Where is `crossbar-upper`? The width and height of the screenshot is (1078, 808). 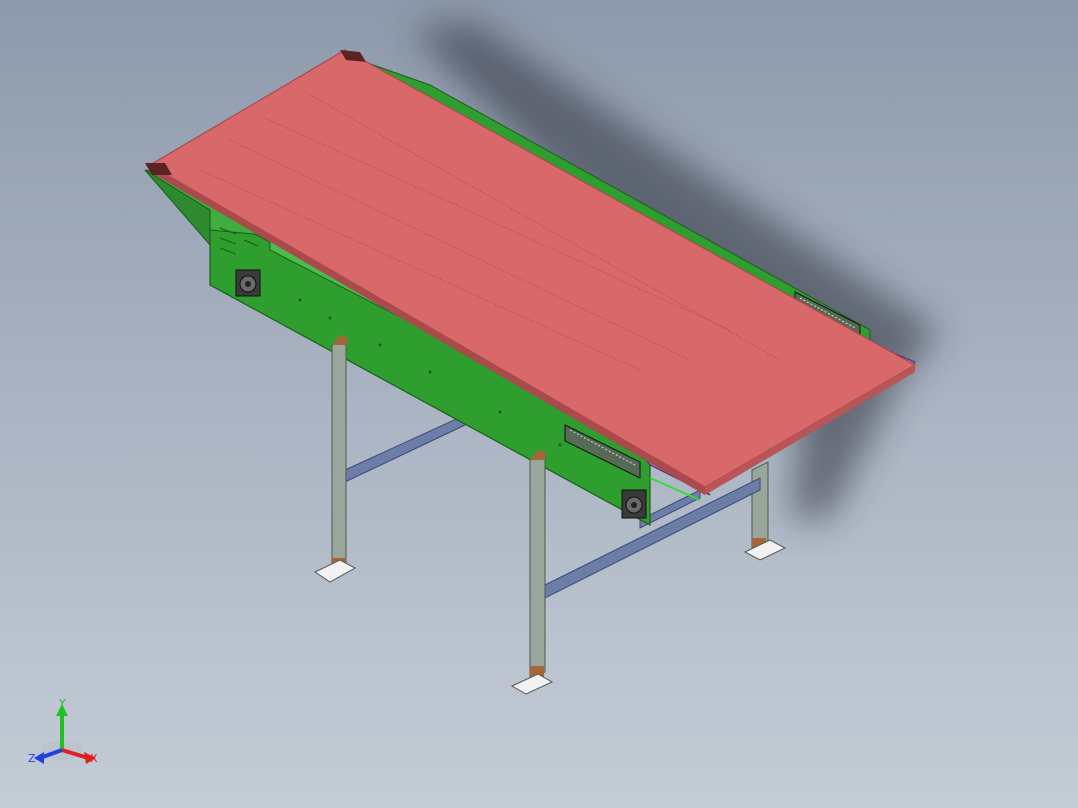
crossbar-upper is located at coordinates (405, 448).